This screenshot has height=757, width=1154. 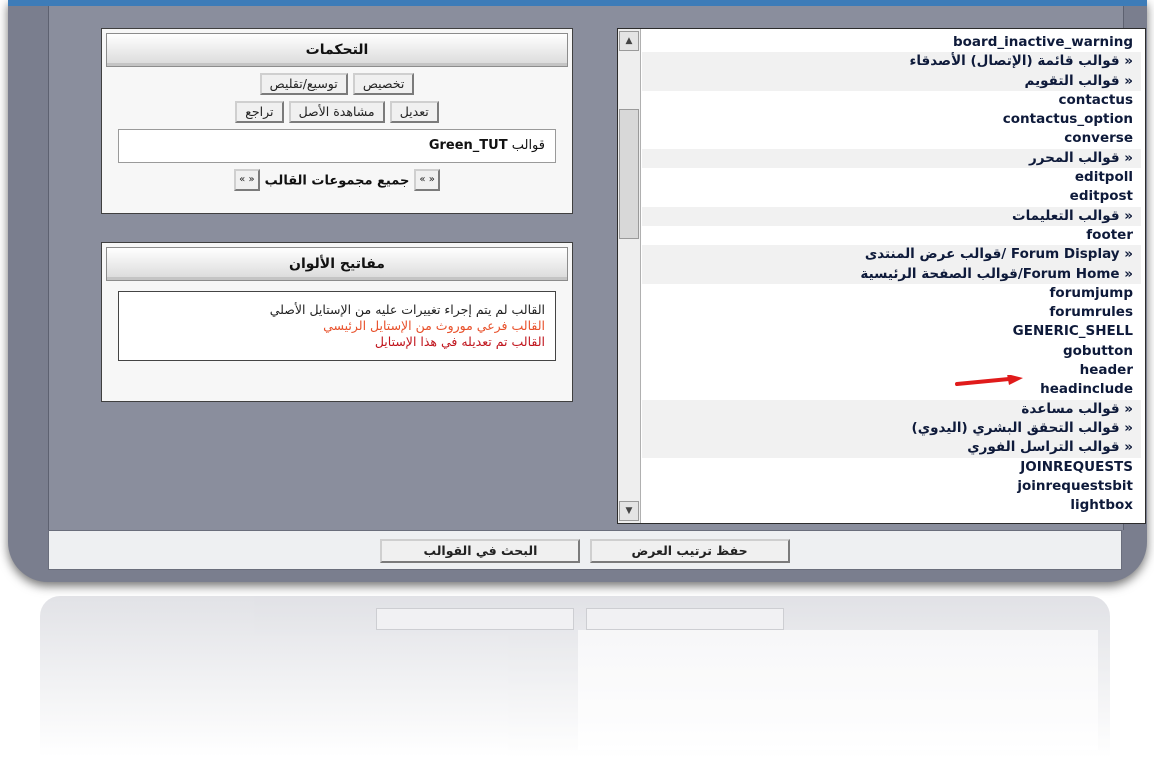 What do you see at coordinates (303, 84) in the screenshot?
I see `expand-collapse-button: توسيع/تقليص` at bounding box center [303, 84].